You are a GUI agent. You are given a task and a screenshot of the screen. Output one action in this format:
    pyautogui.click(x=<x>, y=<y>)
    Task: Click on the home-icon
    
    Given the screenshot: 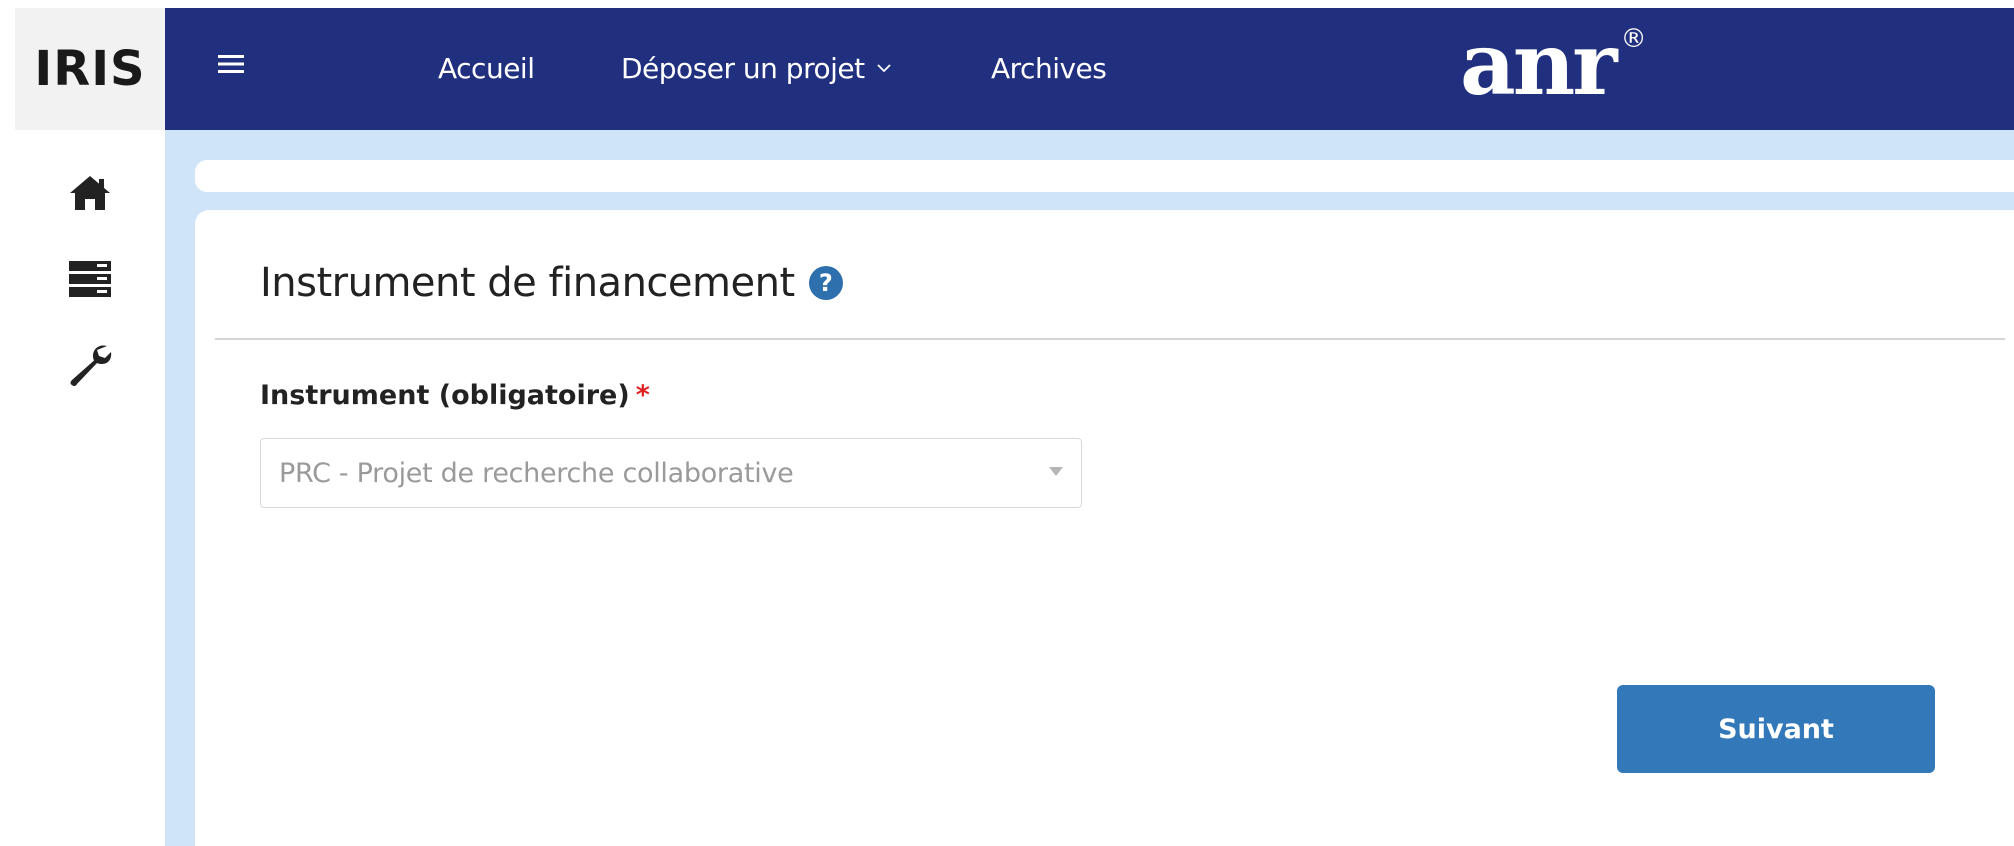 What is the action you would take?
    pyautogui.click(x=90, y=193)
    